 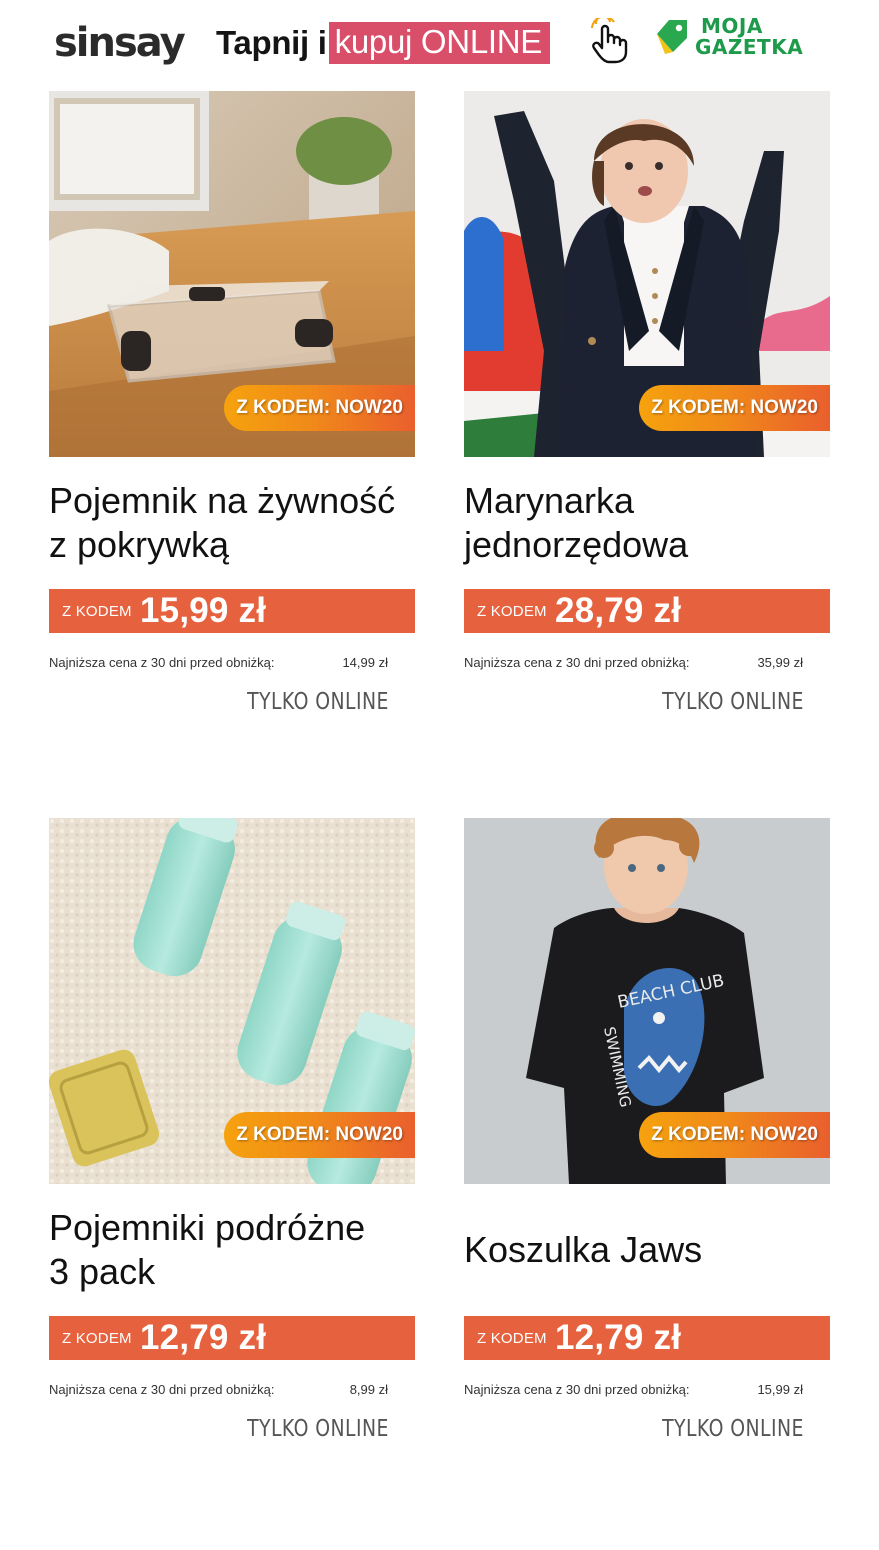 I want to click on lowest-price-value: 15,99 zł, so click(x=780, y=1389).